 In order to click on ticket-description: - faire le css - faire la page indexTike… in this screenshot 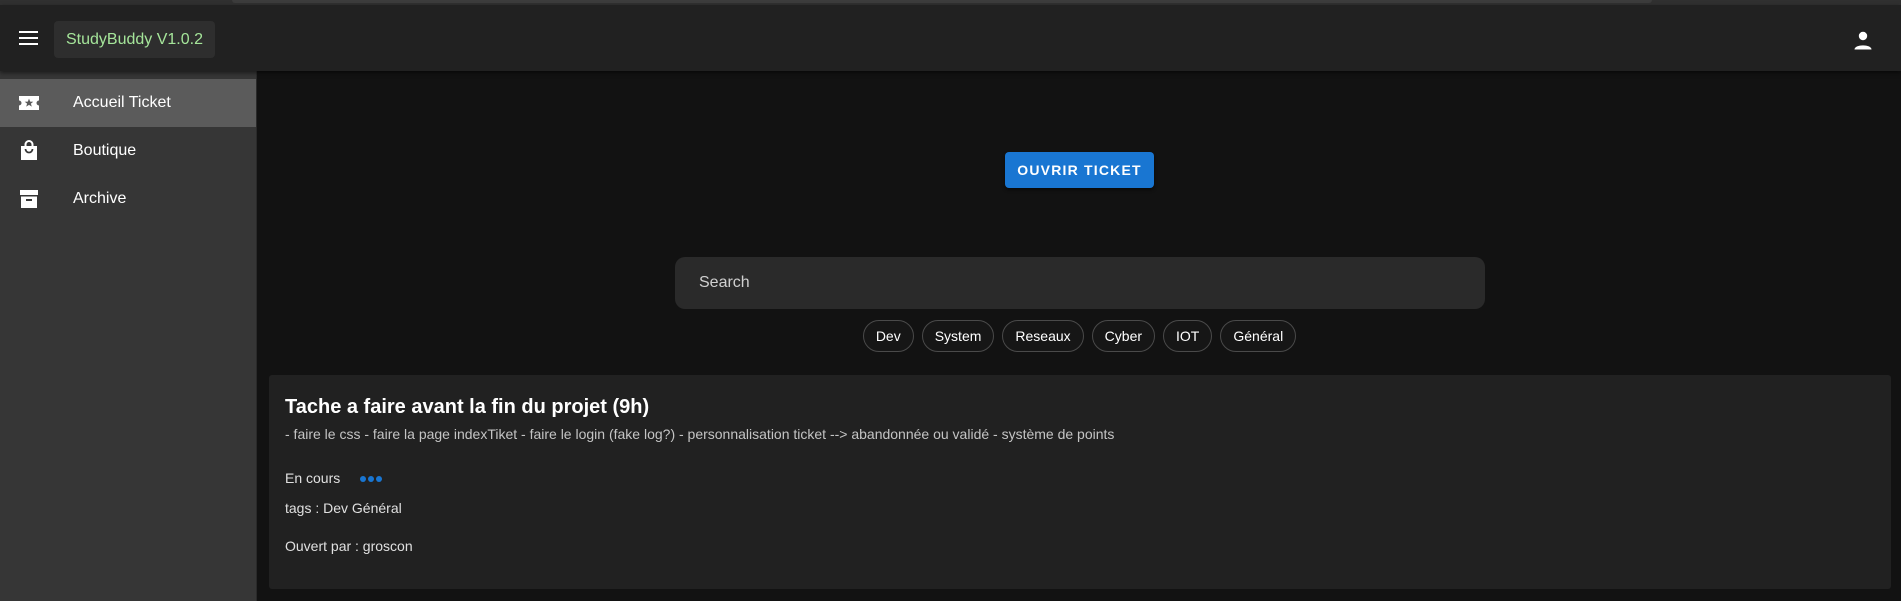, I will do `click(700, 434)`.